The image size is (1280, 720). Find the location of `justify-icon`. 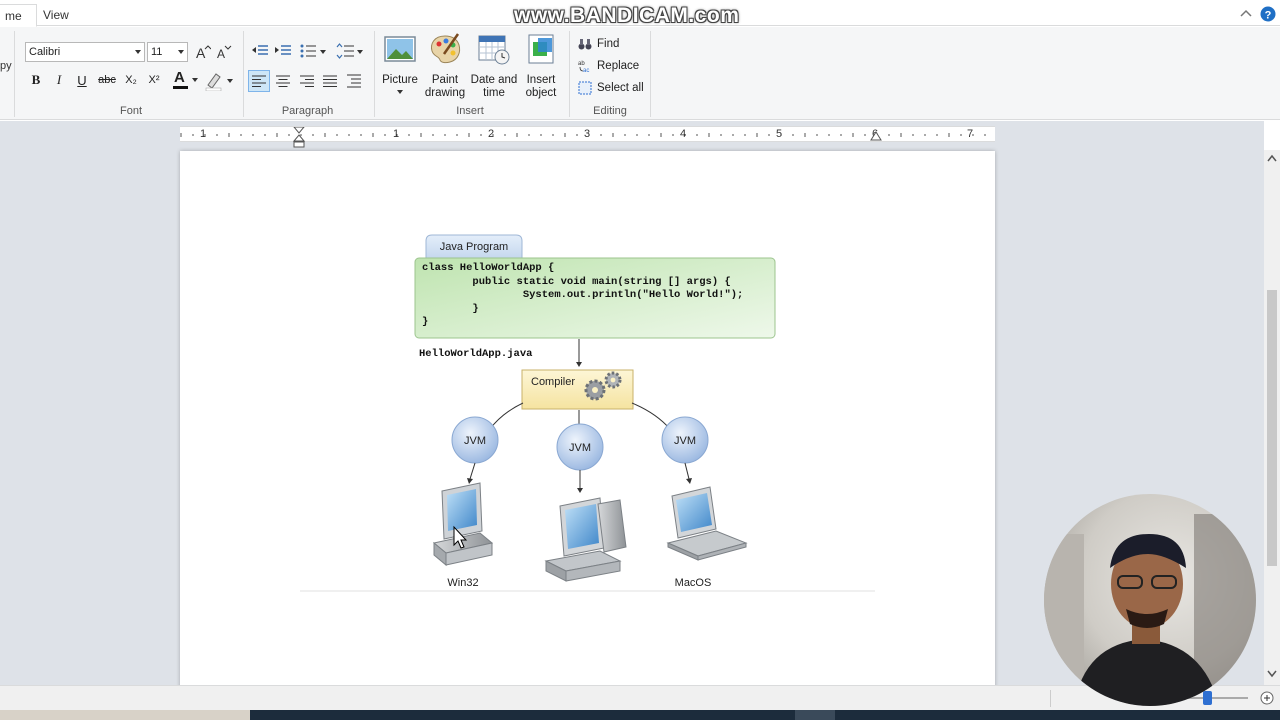

justify-icon is located at coordinates (330, 81).